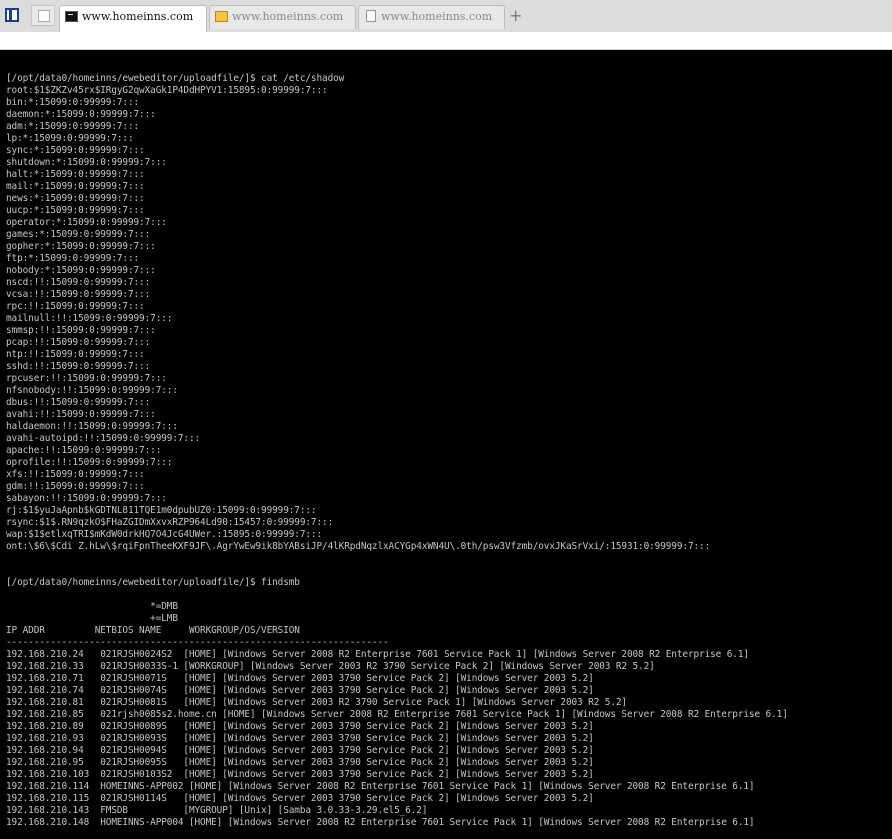 The width and height of the screenshot is (892, 839). Describe the element at coordinates (12, 15) in the screenshot. I see `sidebar-toggle-icon` at that location.